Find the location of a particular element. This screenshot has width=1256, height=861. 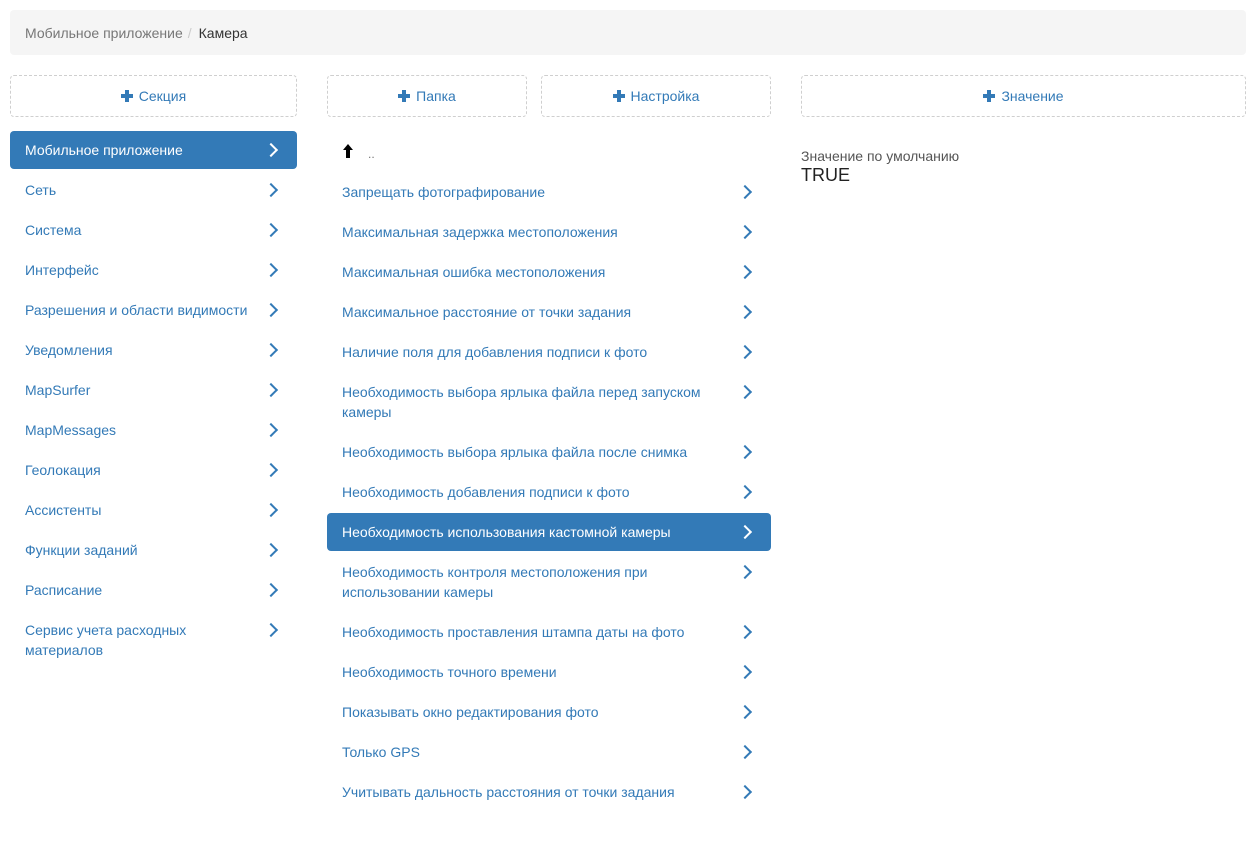

add-value-label: Значение is located at coordinates (1032, 96).